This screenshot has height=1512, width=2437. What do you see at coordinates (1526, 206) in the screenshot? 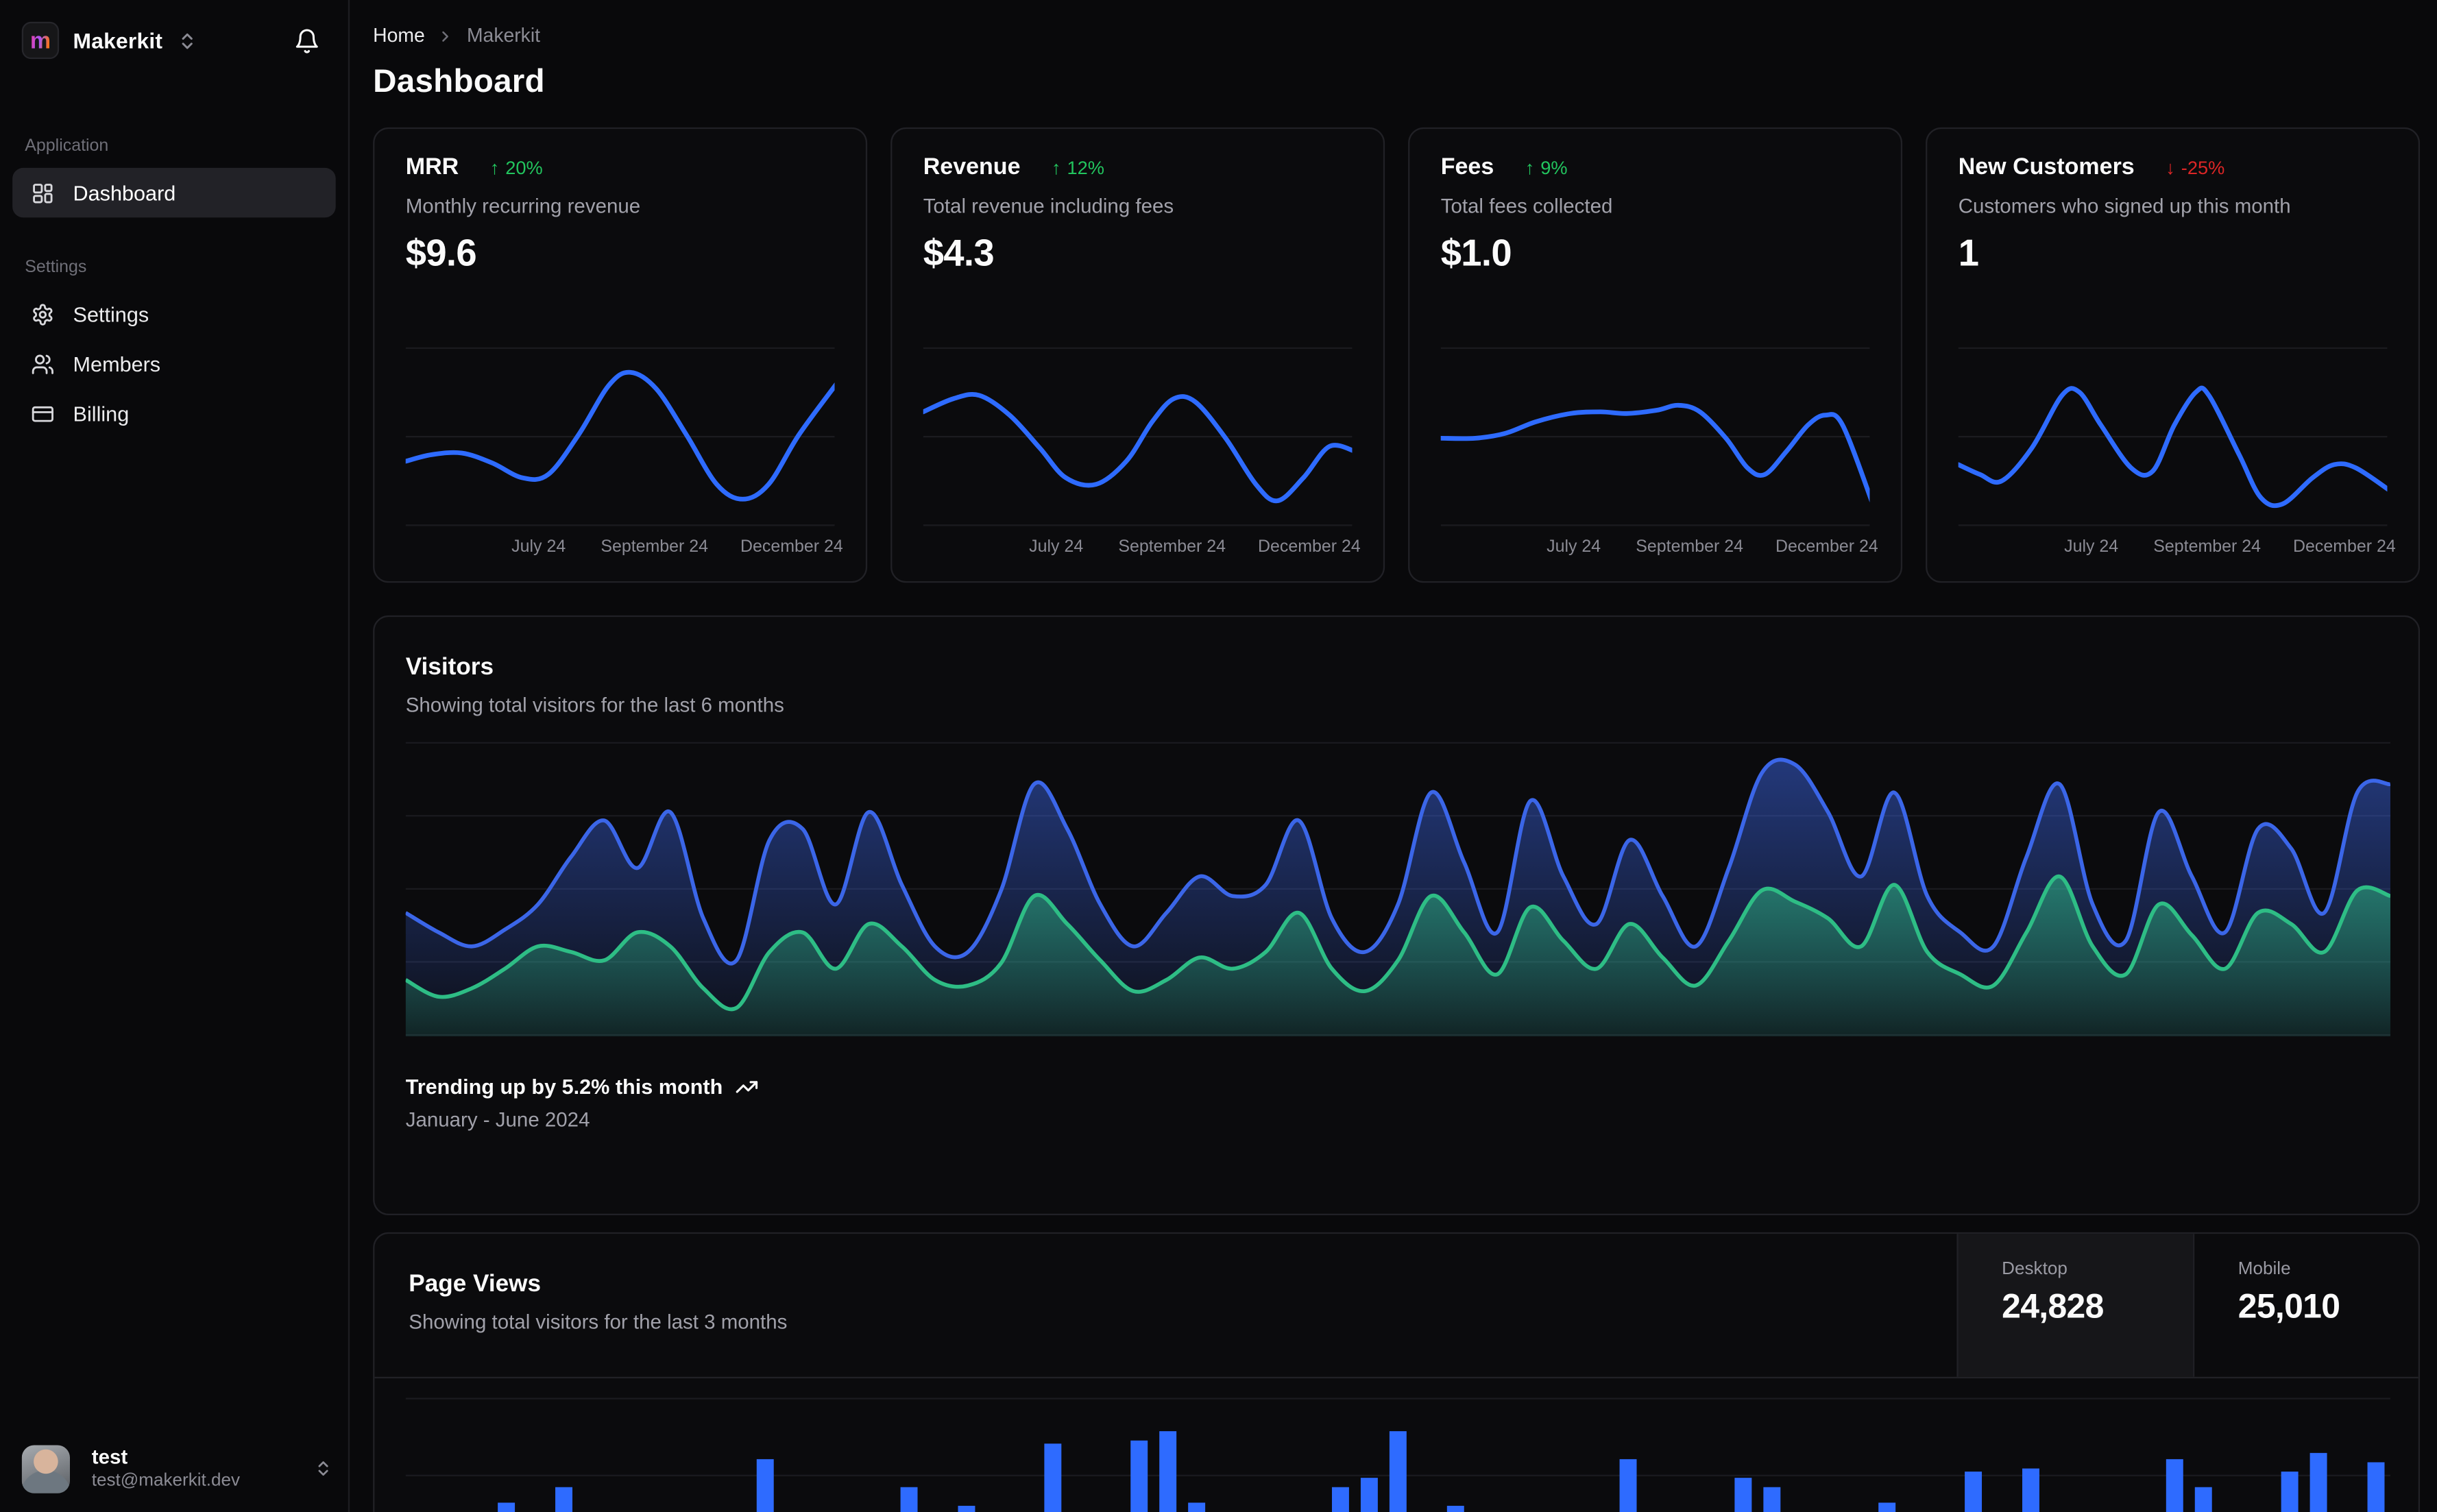
I see `stat-subtitle: Total fees collected` at bounding box center [1526, 206].